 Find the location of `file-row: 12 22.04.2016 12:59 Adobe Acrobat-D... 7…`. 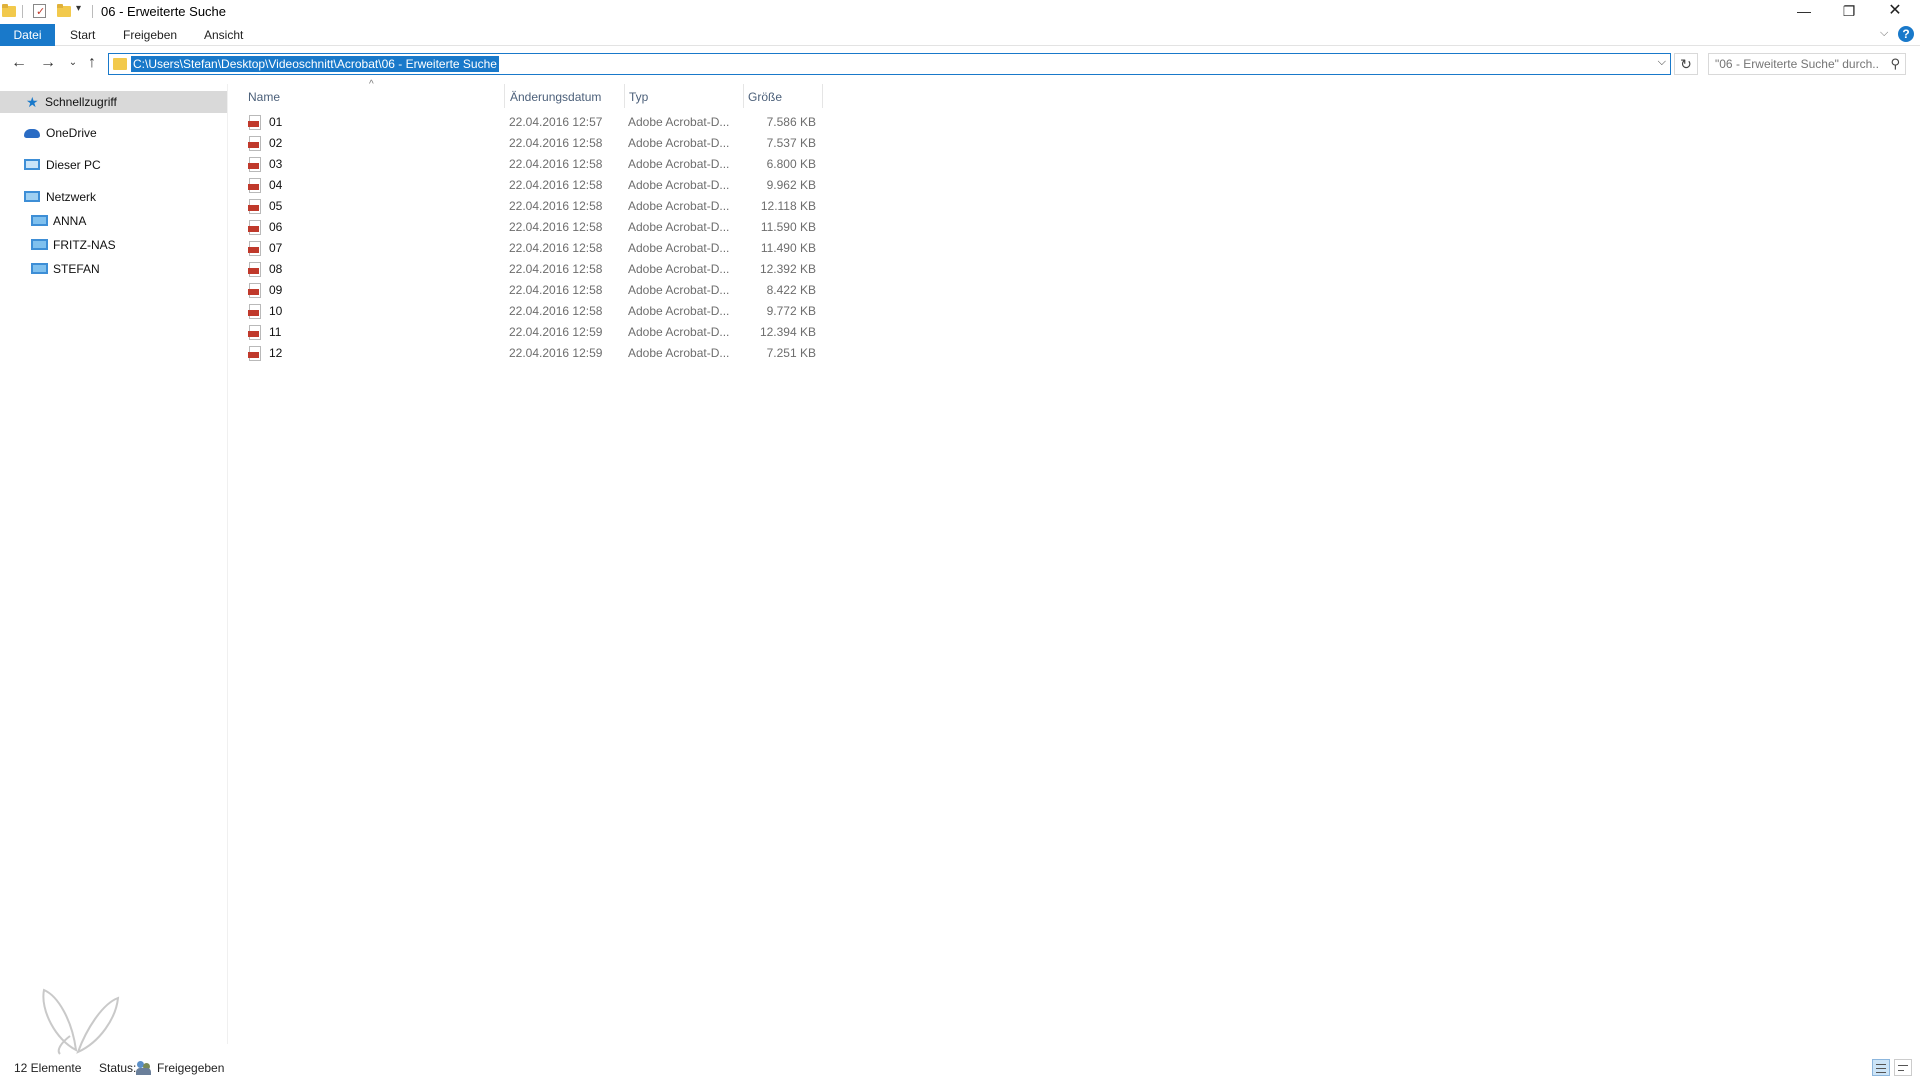

file-row: 12 22.04.2016 12:59 Adobe Acrobat-D... 7… is located at coordinates (533, 353).